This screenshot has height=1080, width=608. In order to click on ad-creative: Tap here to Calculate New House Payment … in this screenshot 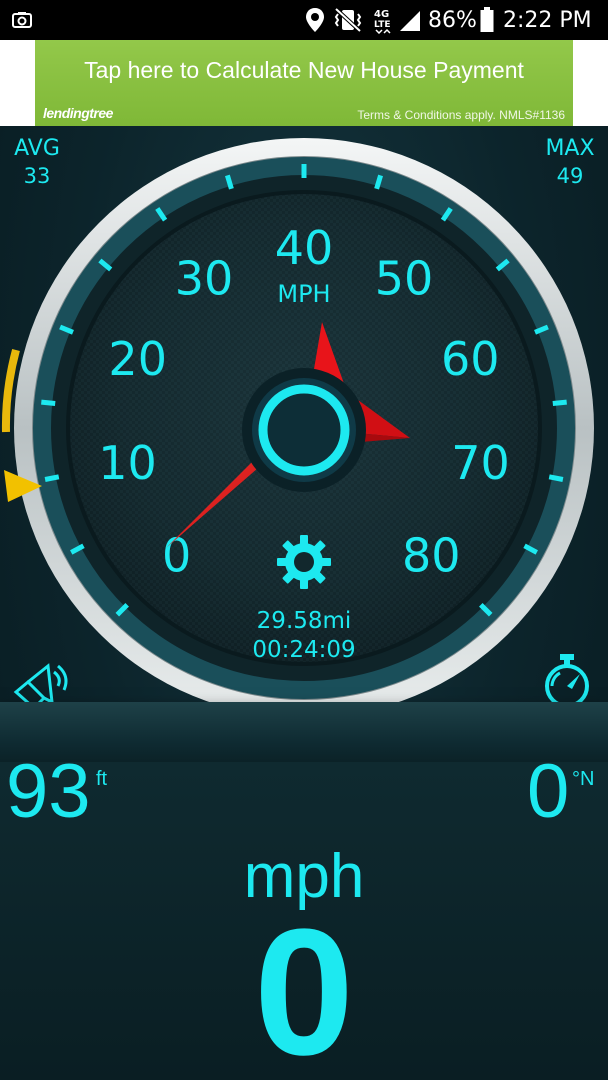, I will do `click(304, 83)`.